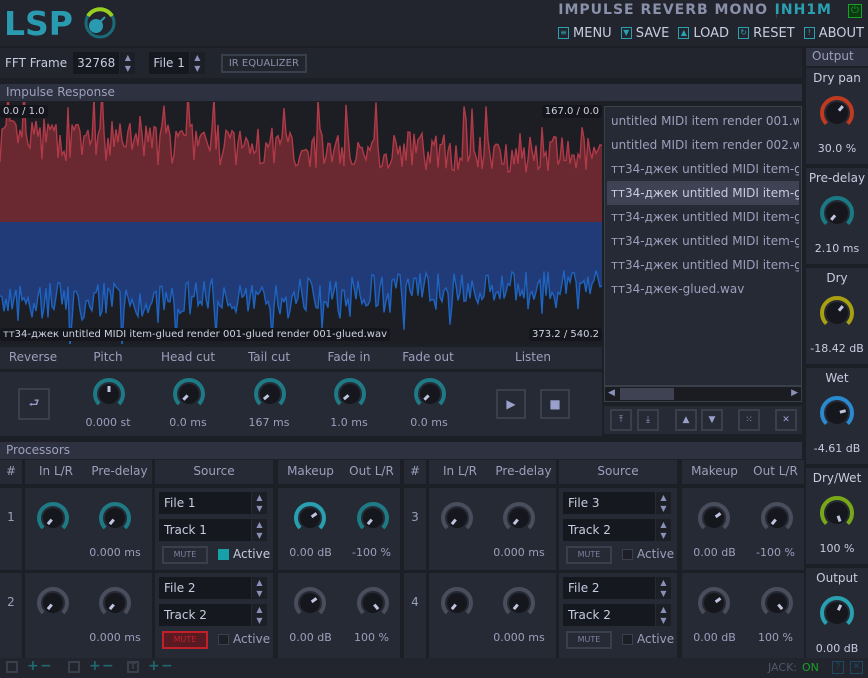 The height and width of the screenshot is (678, 868). I want to click on shuffle-icon: ⁙, so click(749, 420).